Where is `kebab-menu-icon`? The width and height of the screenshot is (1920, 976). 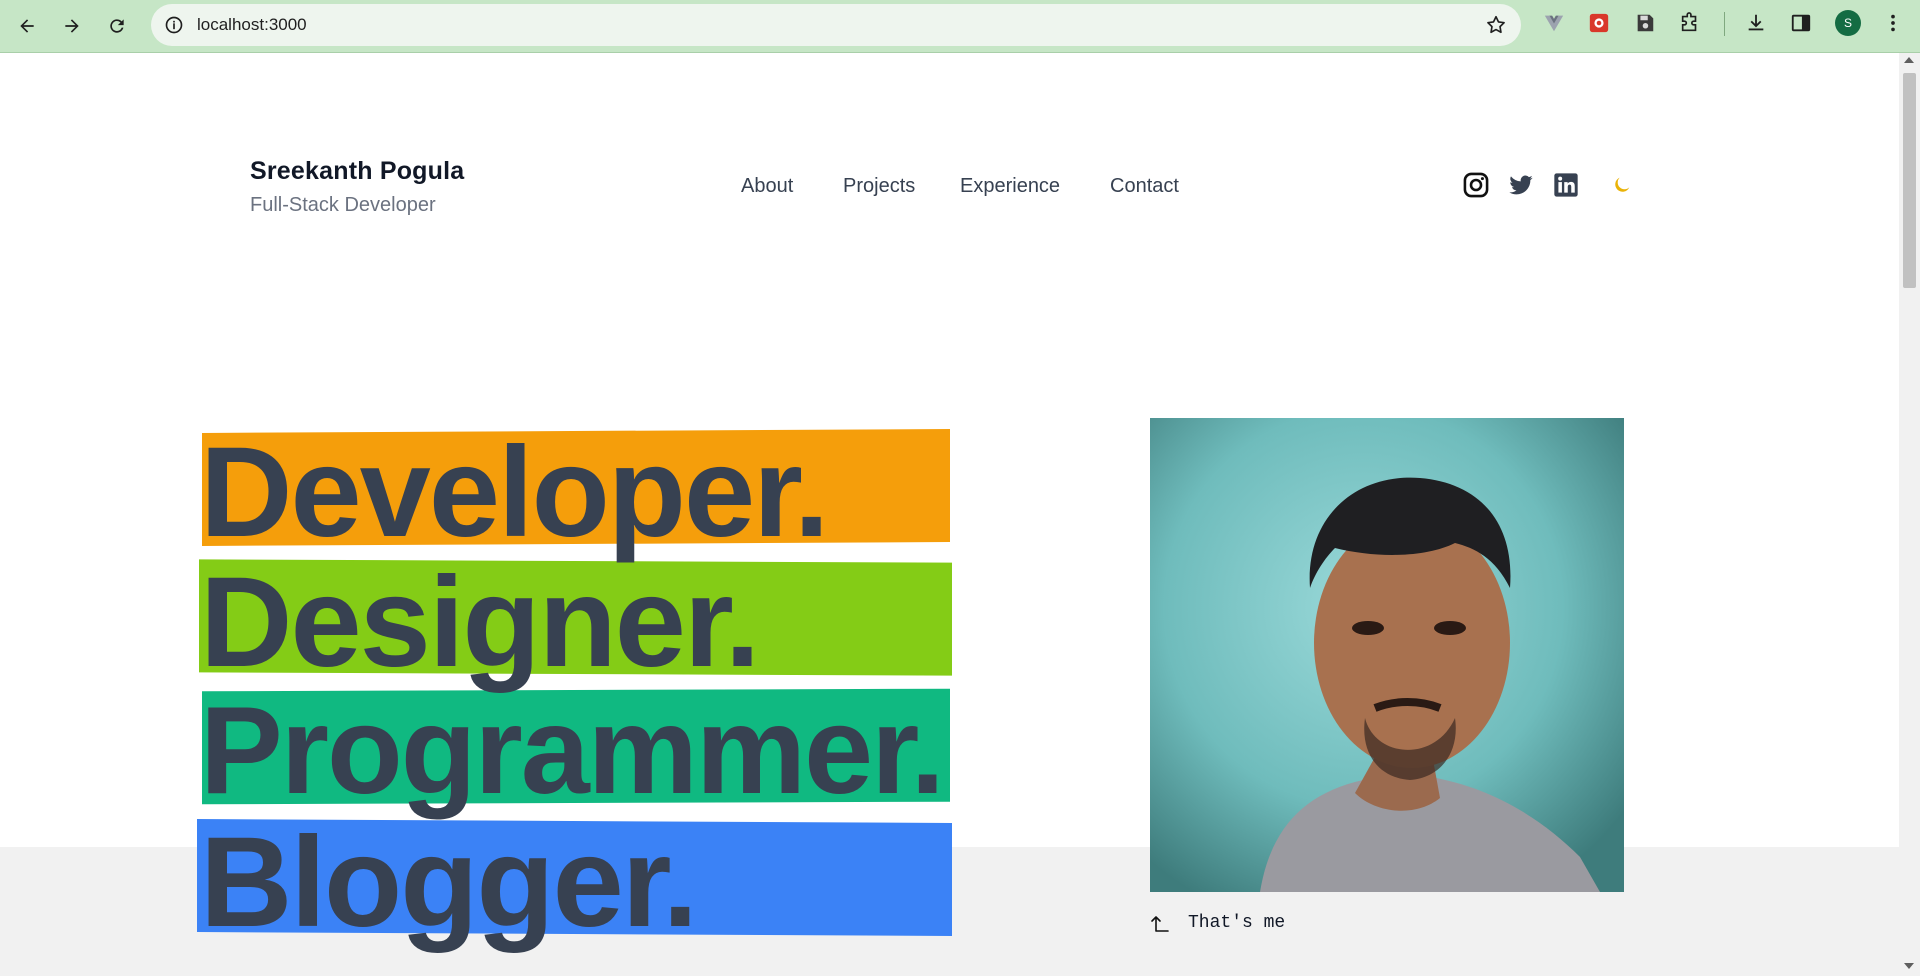
kebab-menu-icon is located at coordinates (1893, 23).